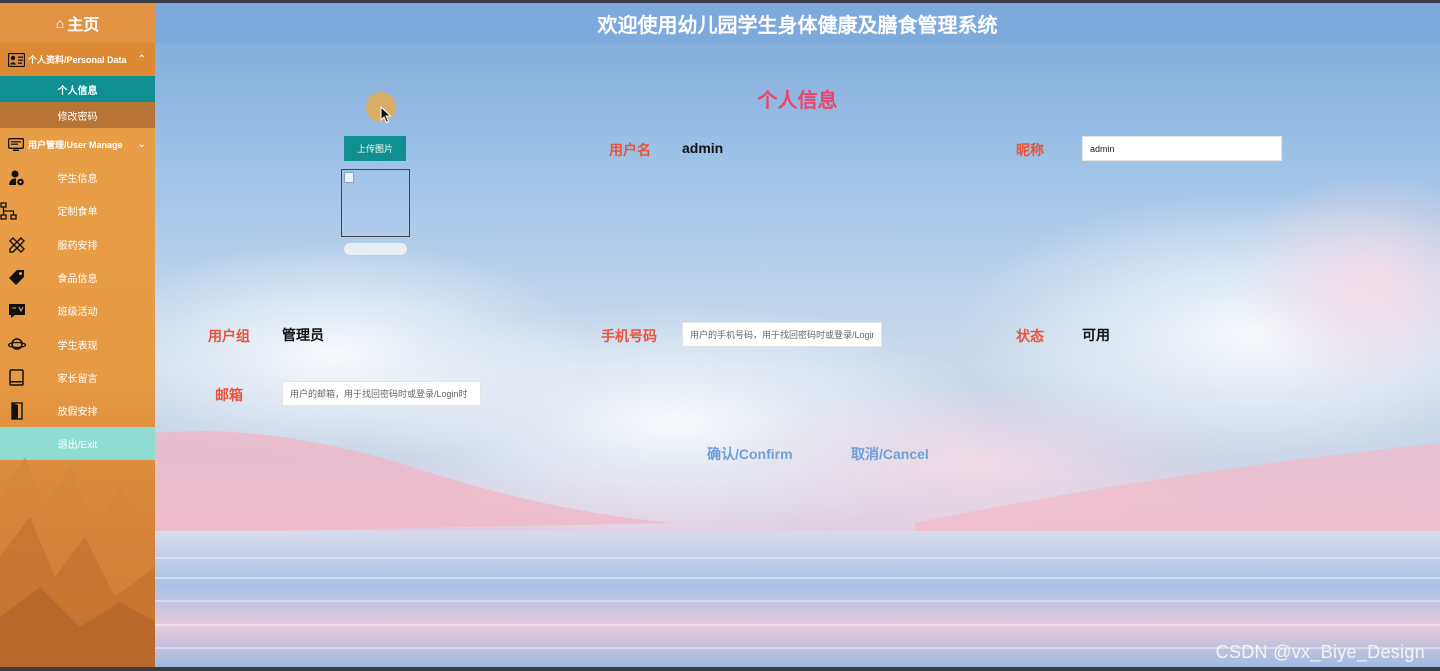 The width and height of the screenshot is (1440, 671). What do you see at coordinates (703, 148) in the screenshot?
I see `username-value: admin` at bounding box center [703, 148].